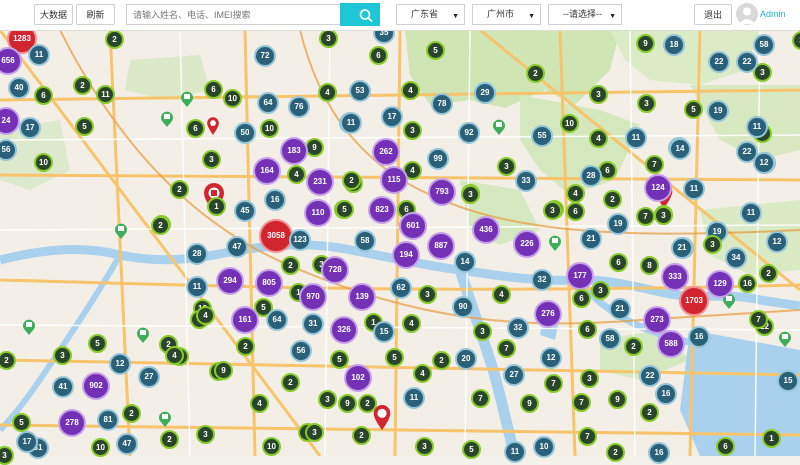 Image resolution: width=800 pixels, height=465 pixels. Describe the element at coordinates (527, 244) in the screenshot. I see `cluster-marker: 226` at that location.